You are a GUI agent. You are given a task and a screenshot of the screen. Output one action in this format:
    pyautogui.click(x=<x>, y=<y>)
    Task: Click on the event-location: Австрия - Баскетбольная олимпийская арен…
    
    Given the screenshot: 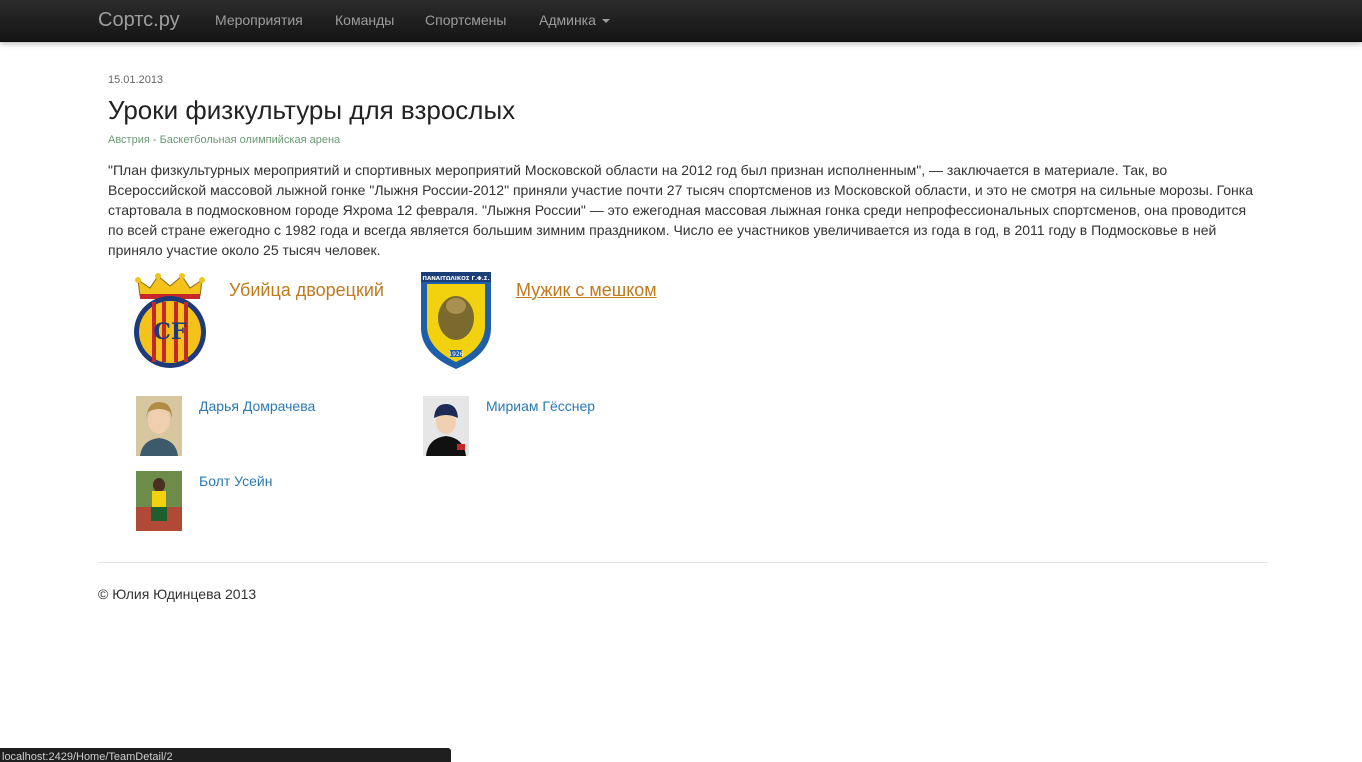 What is the action you would take?
    pyautogui.click(x=224, y=140)
    